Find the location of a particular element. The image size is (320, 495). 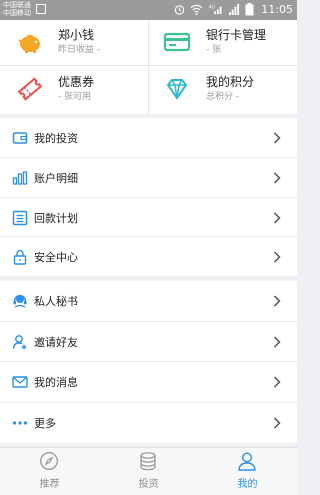

wallet-icon is located at coordinates (20, 138).